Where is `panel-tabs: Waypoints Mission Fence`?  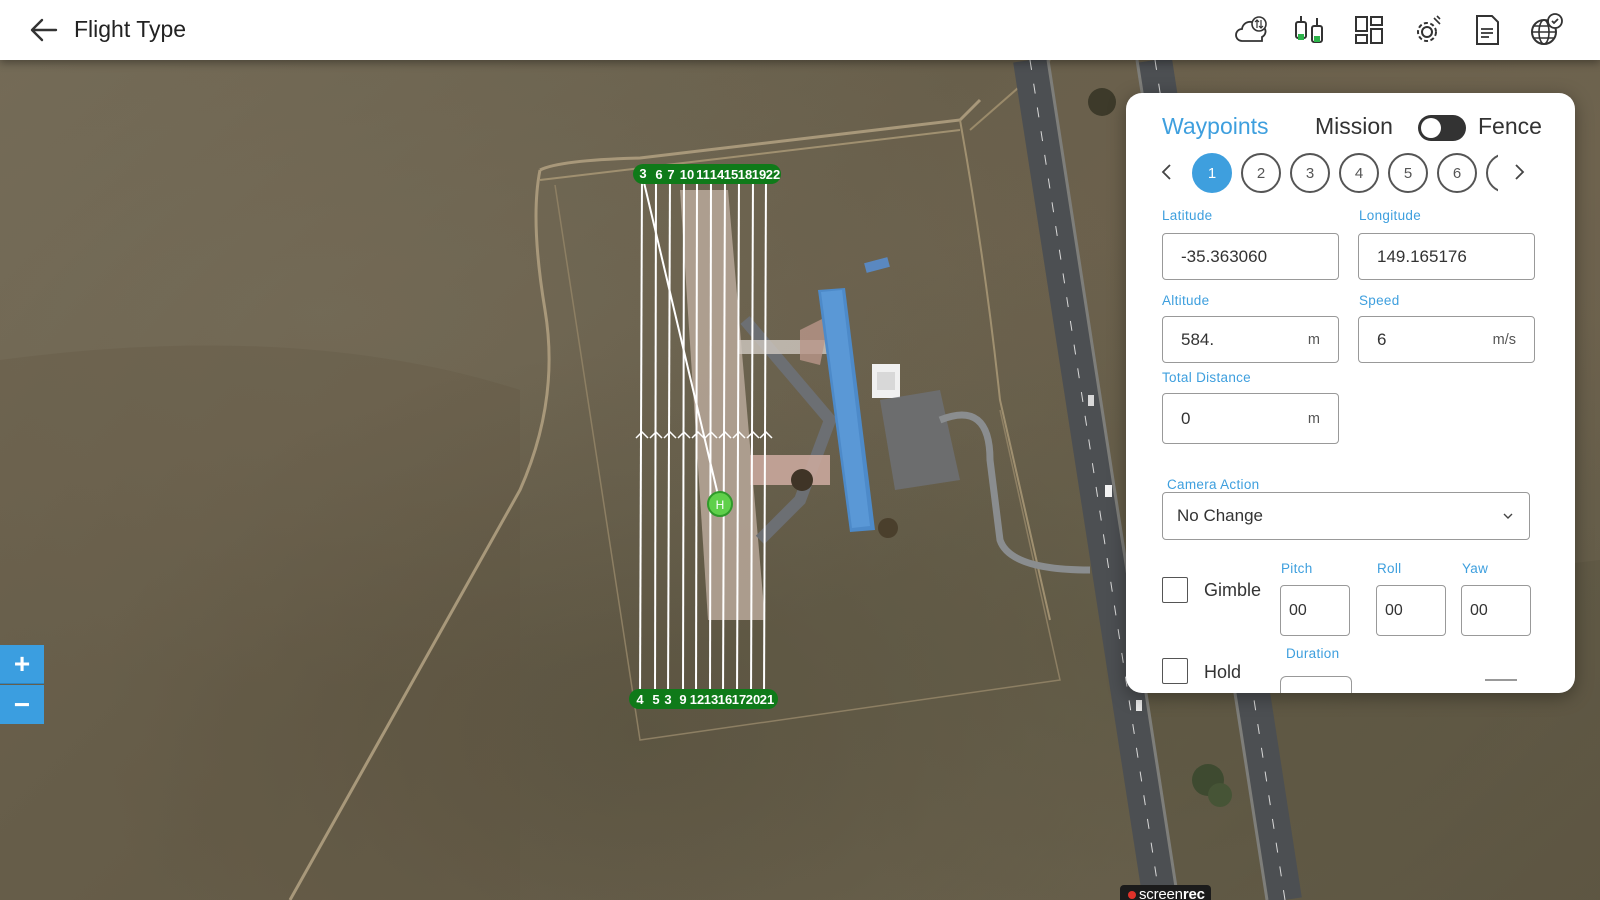 panel-tabs: Waypoints Mission Fence is located at coordinates (1362, 129).